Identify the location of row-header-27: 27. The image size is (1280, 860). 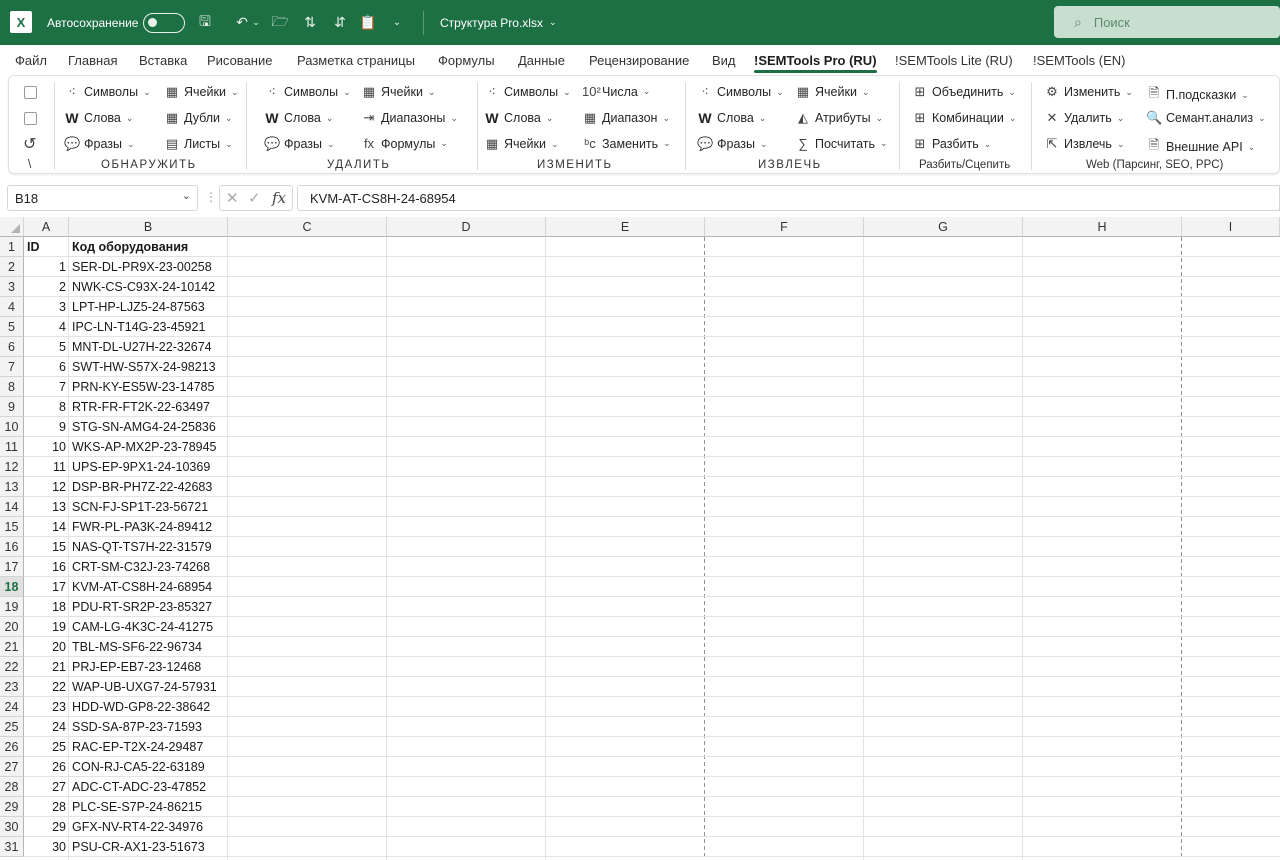
(12, 767).